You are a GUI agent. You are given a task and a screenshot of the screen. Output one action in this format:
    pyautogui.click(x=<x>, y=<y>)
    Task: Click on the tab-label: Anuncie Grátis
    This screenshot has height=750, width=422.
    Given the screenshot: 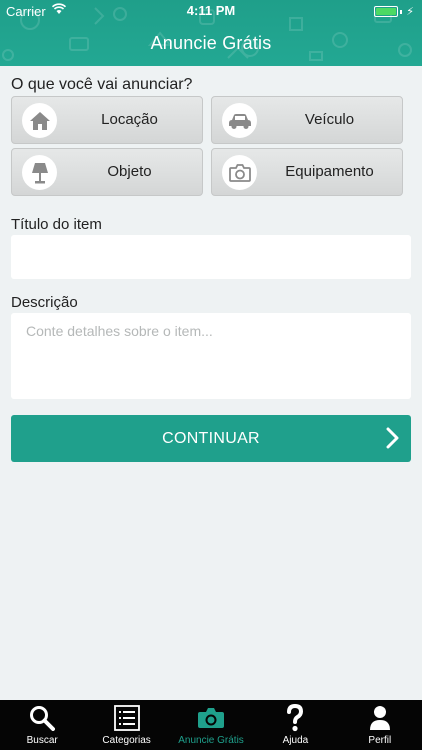 What is the action you would take?
    pyautogui.click(x=211, y=740)
    